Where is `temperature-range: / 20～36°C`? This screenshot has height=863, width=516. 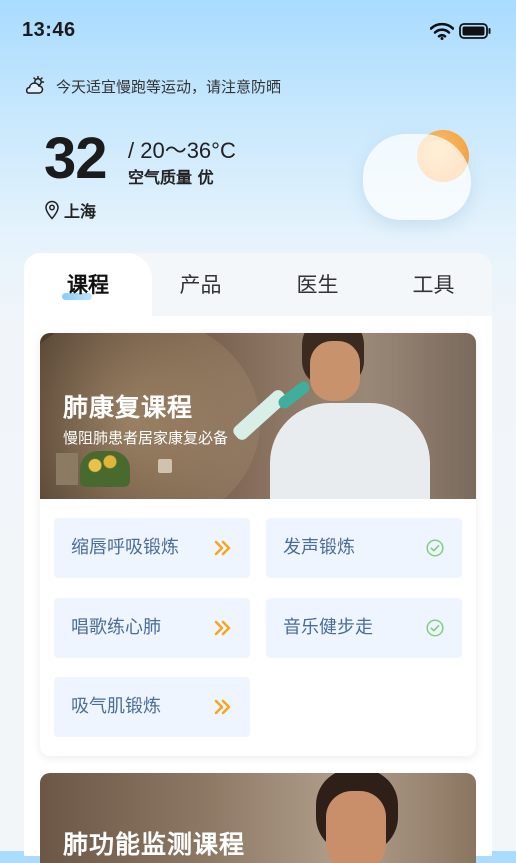 temperature-range: / 20～36°C is located at coordinates (182, 150).